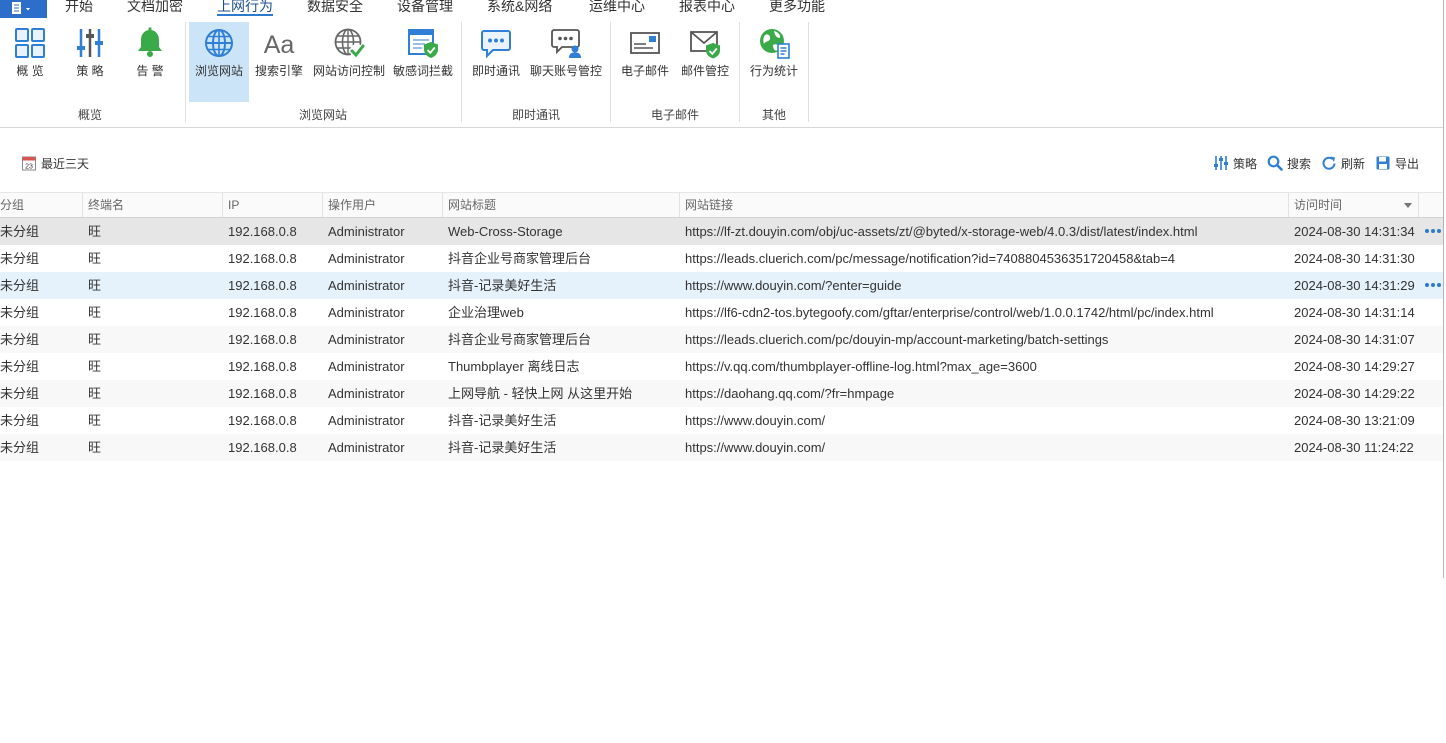 Image resolution: width=1446 pixels, height=743 pixels. Describe the element at coordinates (1354, 447) in the screenshot. I see `cell-time: 2024-08-30 11:24:22` at that location.